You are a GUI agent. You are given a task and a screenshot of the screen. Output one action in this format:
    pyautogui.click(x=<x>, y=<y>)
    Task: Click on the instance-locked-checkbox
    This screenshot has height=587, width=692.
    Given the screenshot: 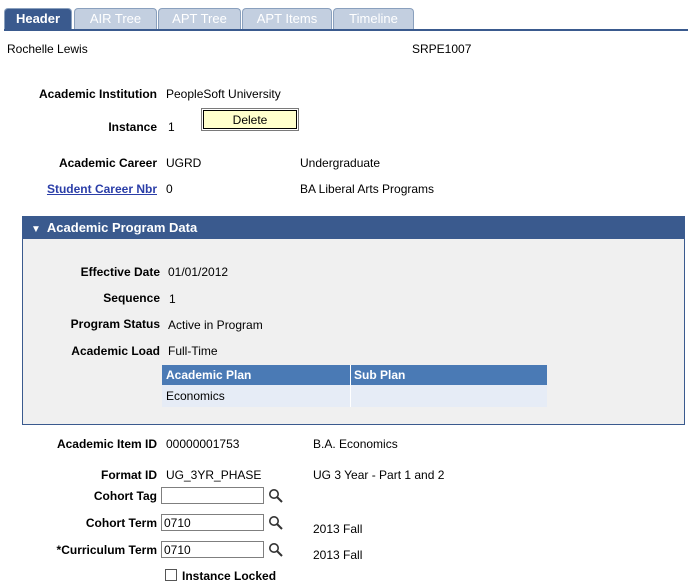 What is the action you would take?
    pyautogui.click(x=171, y=575)
    